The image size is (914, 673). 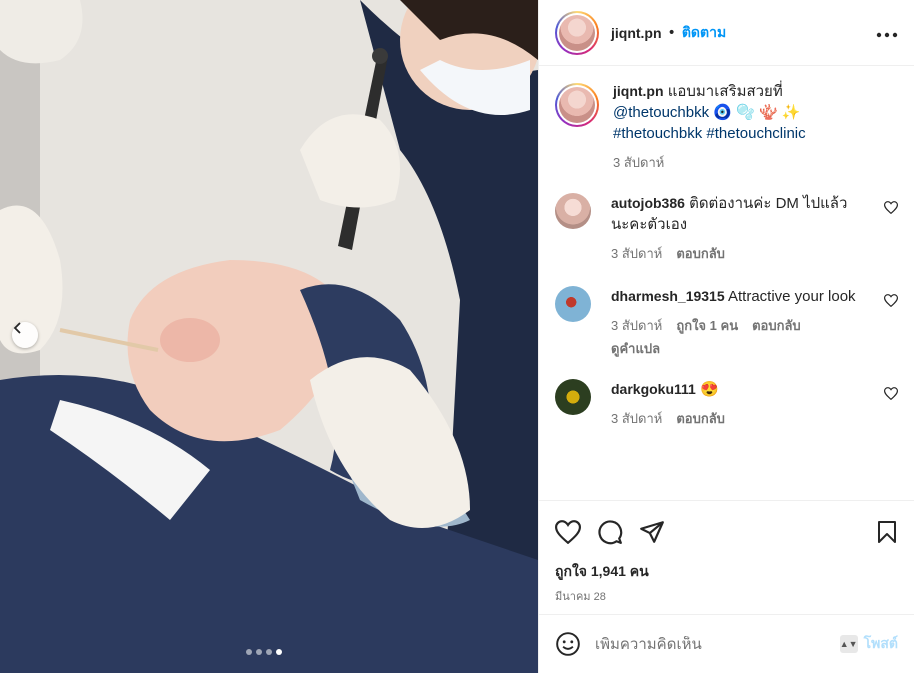 What do you see at coordinates (704, 33) in the screenshot?
I see `follow-button: ติดตาม` at bounding box center [704, 33].